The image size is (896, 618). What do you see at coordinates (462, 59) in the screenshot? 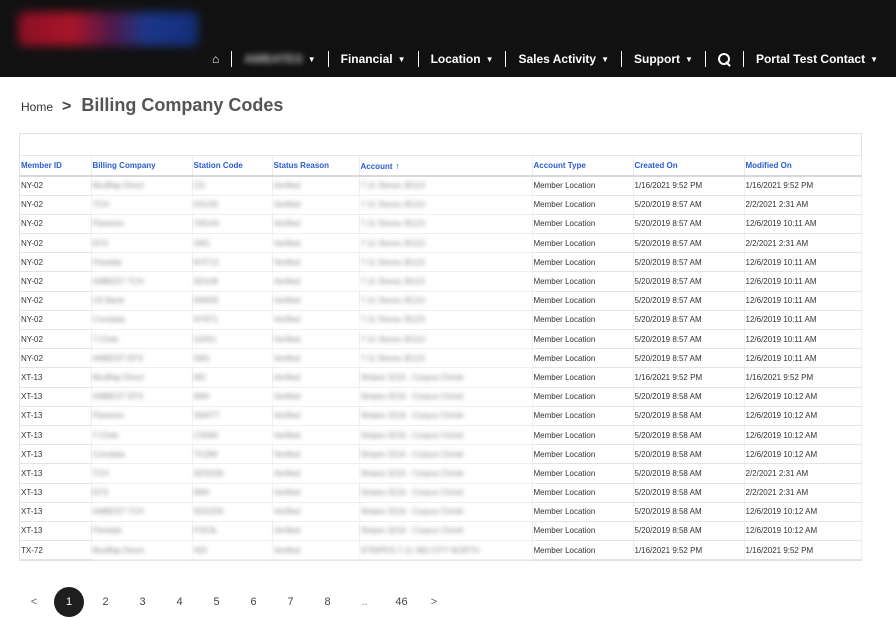
I see `nav-item-location: Location ▼` at bounding box center [462, 59].